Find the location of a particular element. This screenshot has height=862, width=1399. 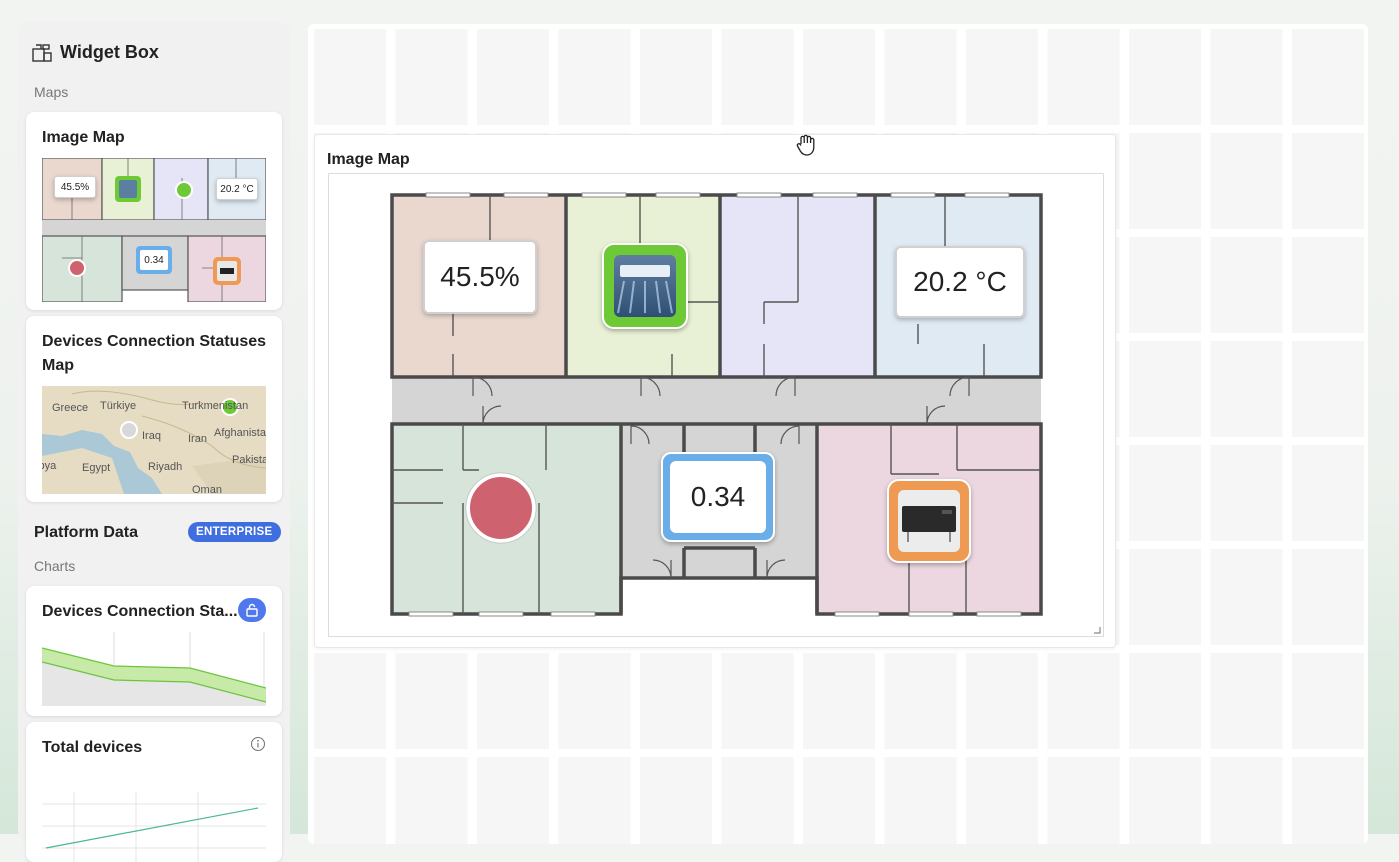

info-icon is located at coordinates (258, 744).